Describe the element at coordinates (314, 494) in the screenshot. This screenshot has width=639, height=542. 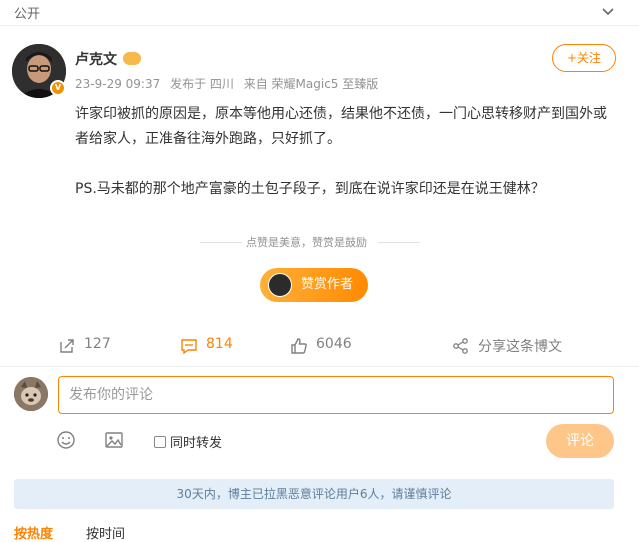
I see `comment-notice: 30天内，博主已拉黑恶意评论用户6人，请谨慎评论` at that location.